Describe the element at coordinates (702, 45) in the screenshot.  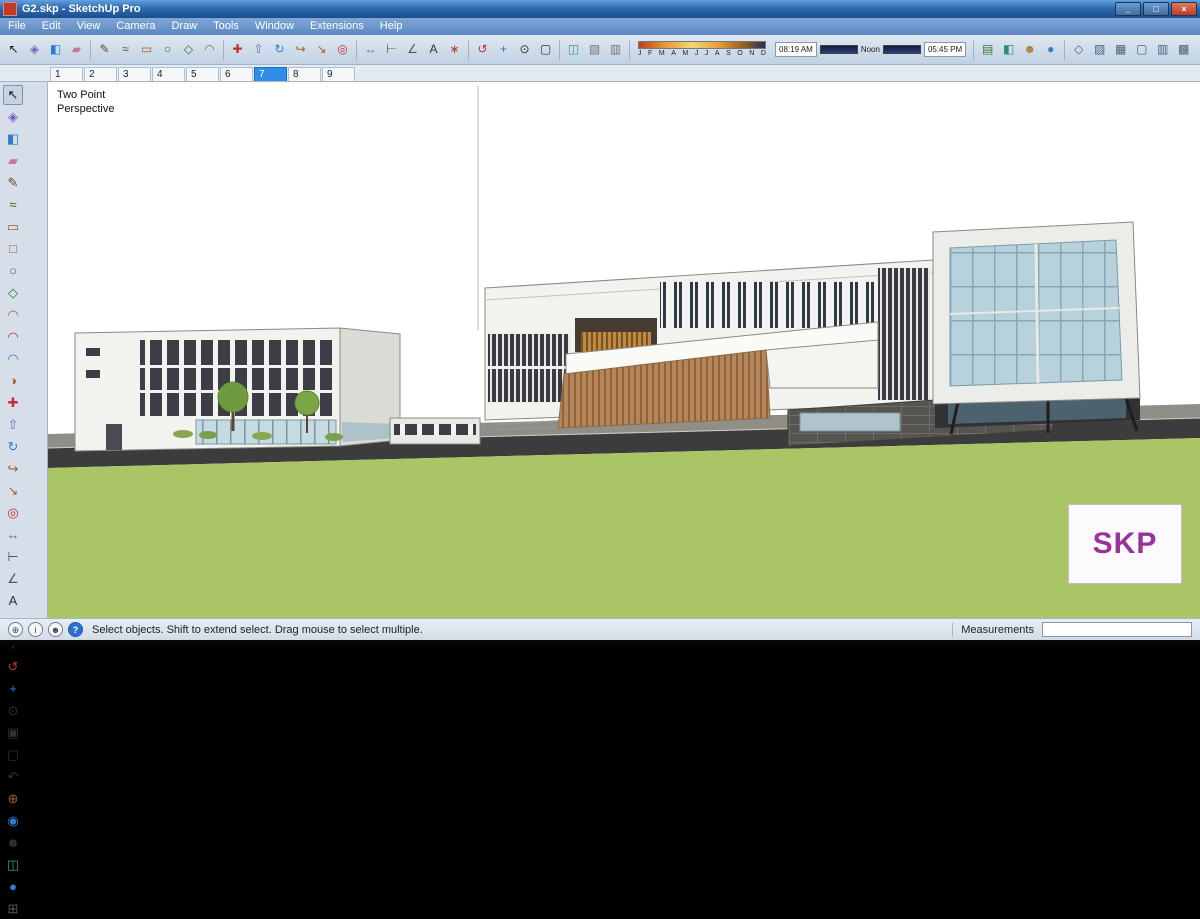
I see `shadow-date-slider` at that location.